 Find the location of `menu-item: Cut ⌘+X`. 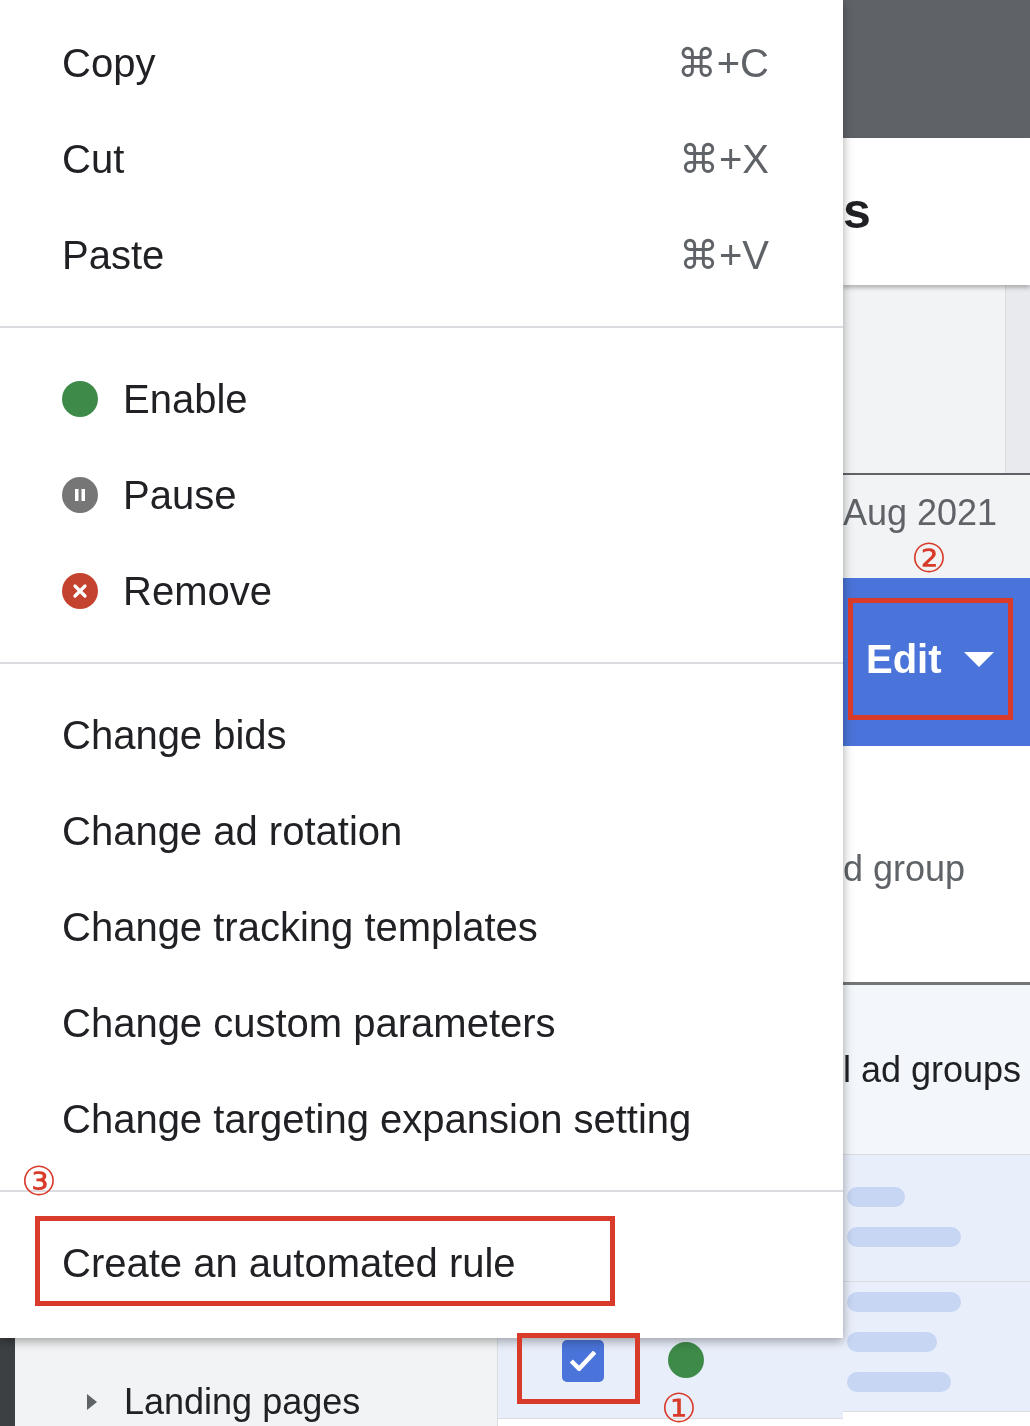

menu-item: Cut ⌘+X is located at coordinates (421, 159).